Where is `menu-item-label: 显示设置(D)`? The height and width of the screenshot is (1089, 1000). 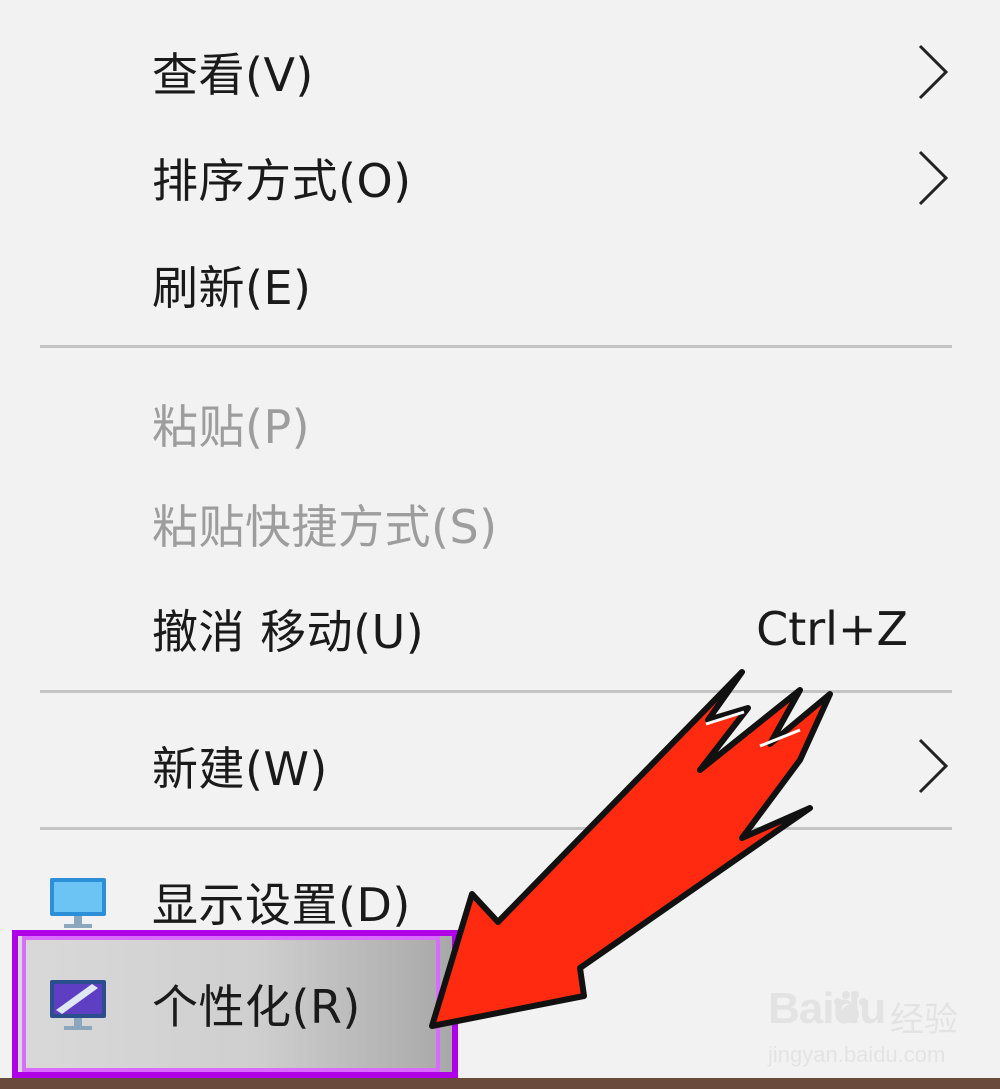 menu-item-label: 显示设置(D) is located at coordinates (281, 905).